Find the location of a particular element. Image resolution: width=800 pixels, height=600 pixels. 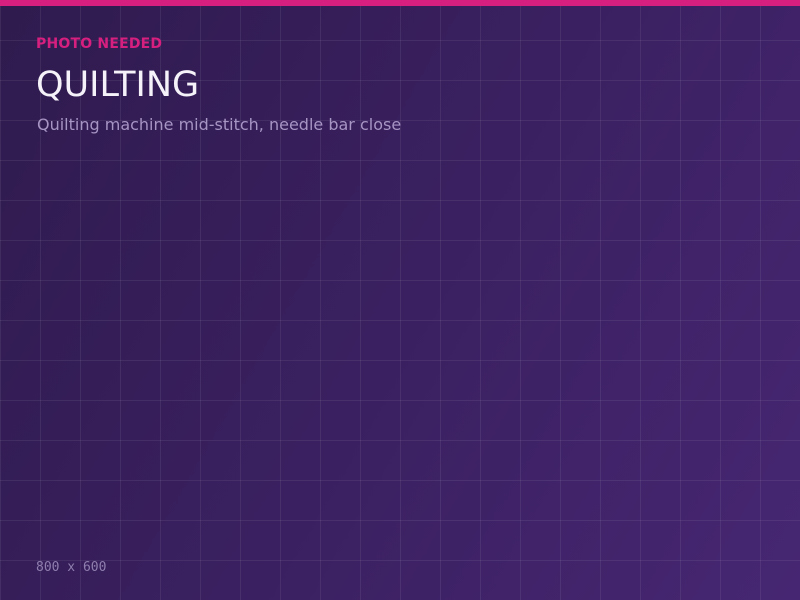

placeholder-title: QUILTING is located at coordinates (118, 85).